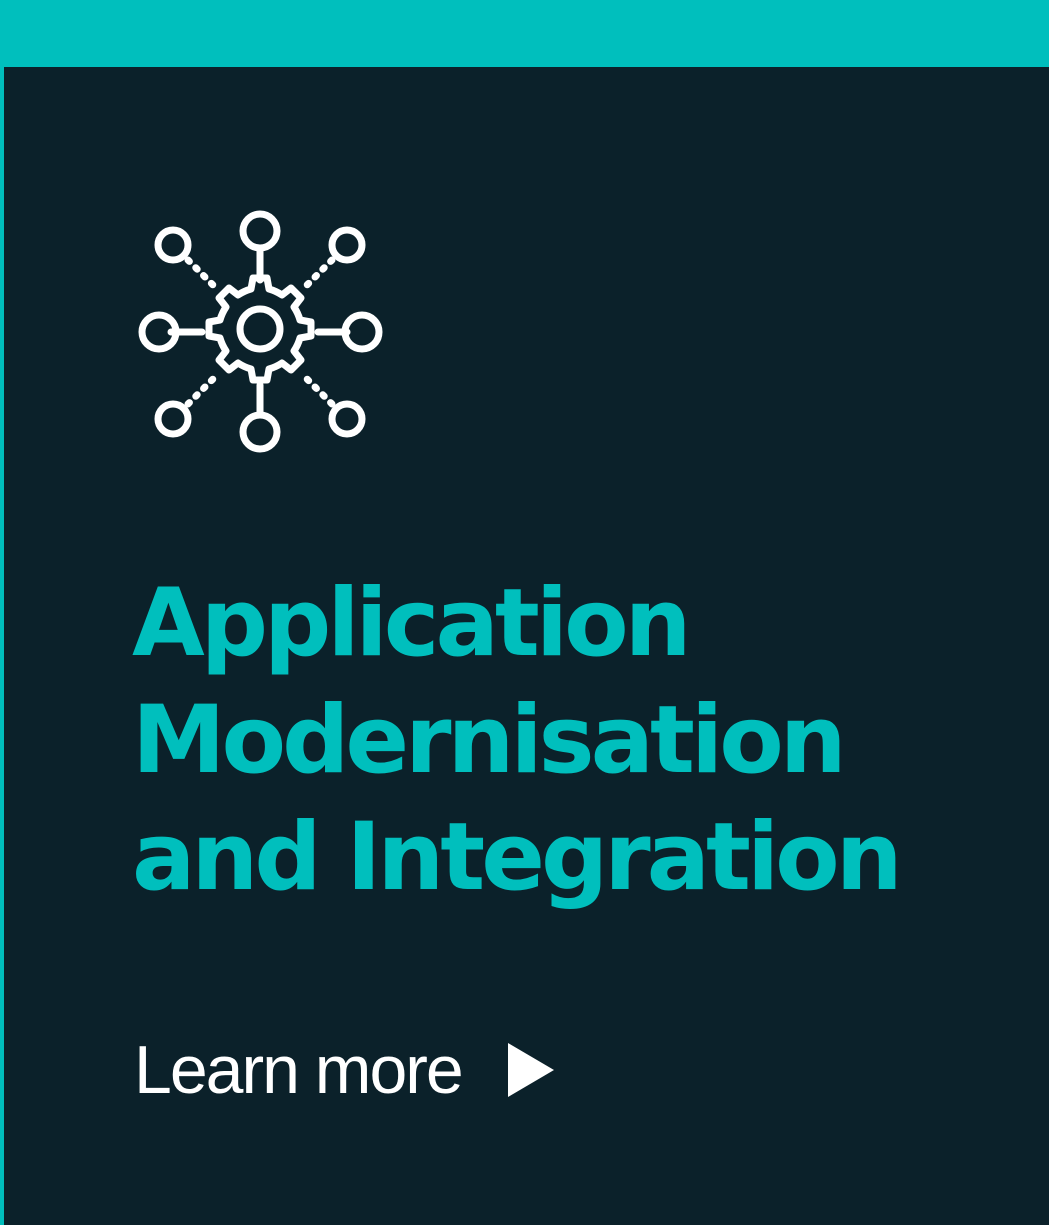 The width and height of the screenshot is (1049, 1225). What do you see at coordinates (2, 646) in the screenshot?
I see `accent-left-edge` at bounding box center [2, 646].